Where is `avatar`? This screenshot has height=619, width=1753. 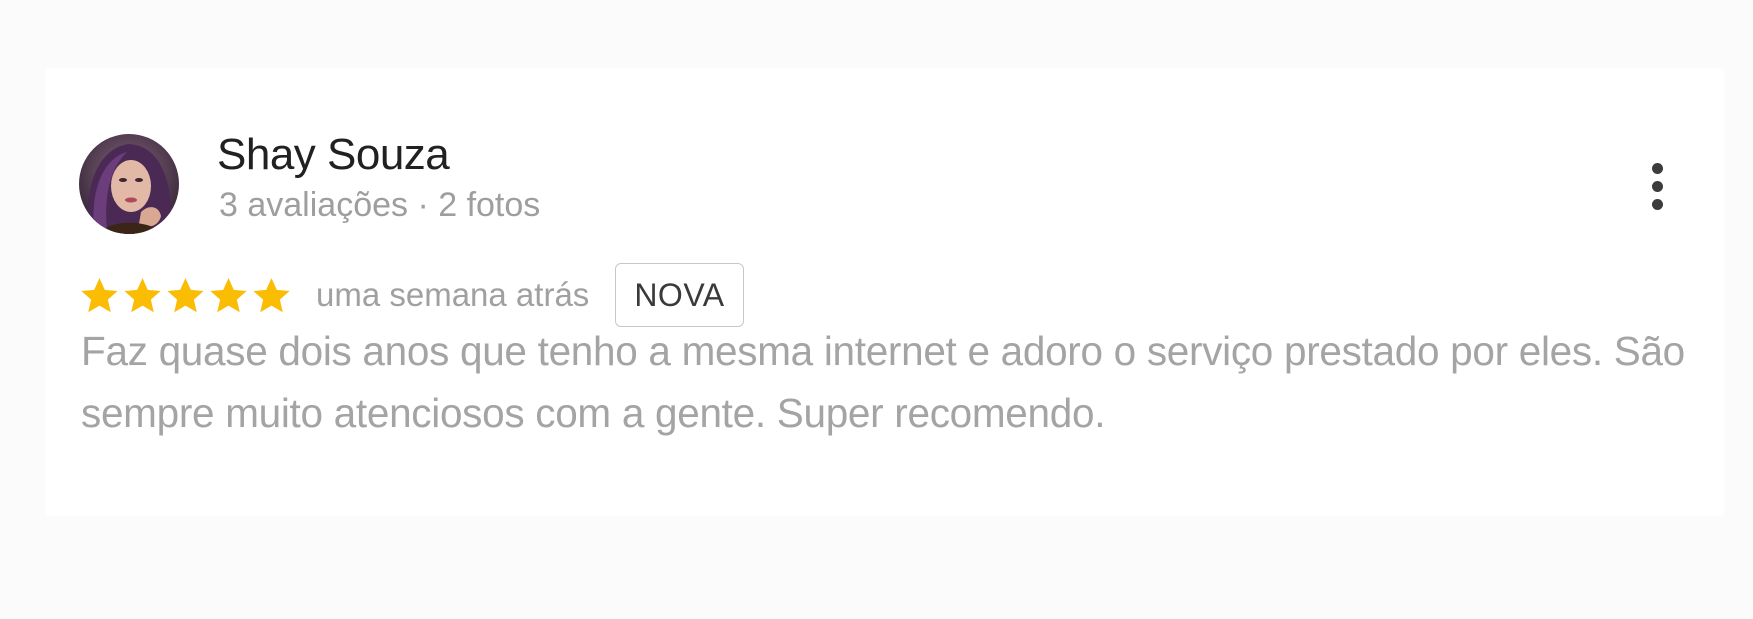
avatar is located at coordinates (129, 184).